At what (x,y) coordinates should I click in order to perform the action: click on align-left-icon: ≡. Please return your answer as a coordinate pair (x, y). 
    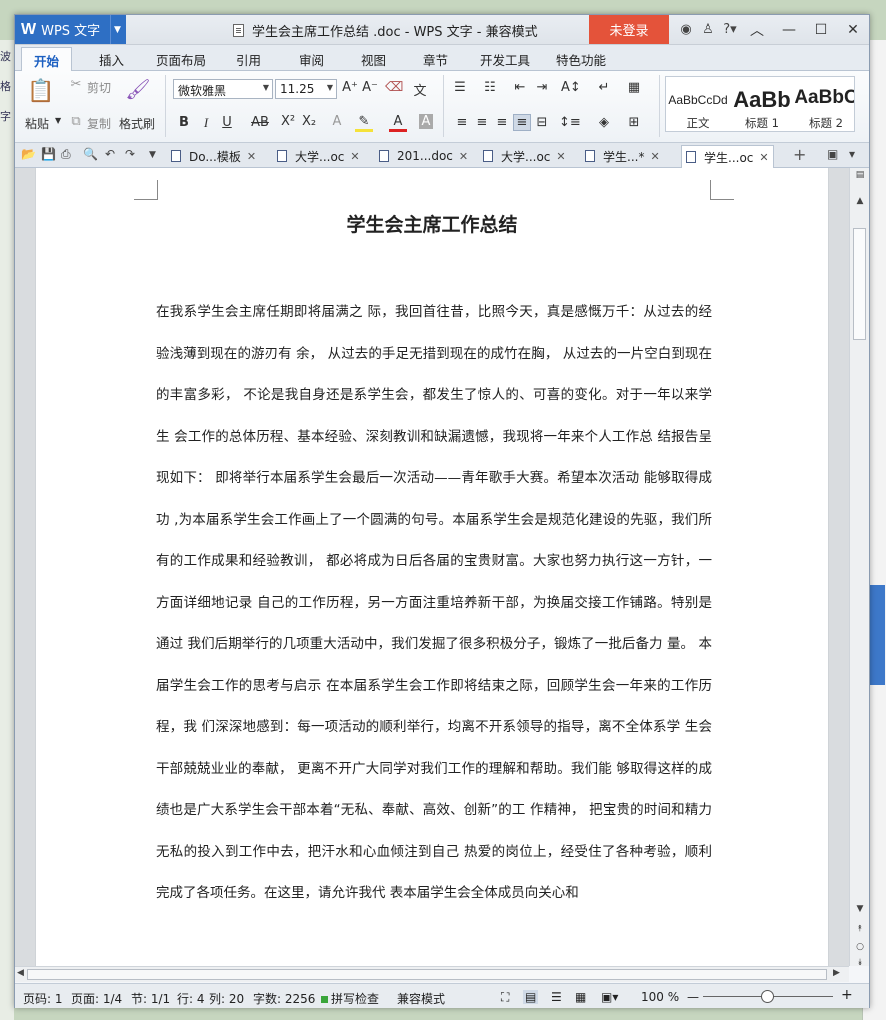
    Looking at the image, I should click on (462, 122).